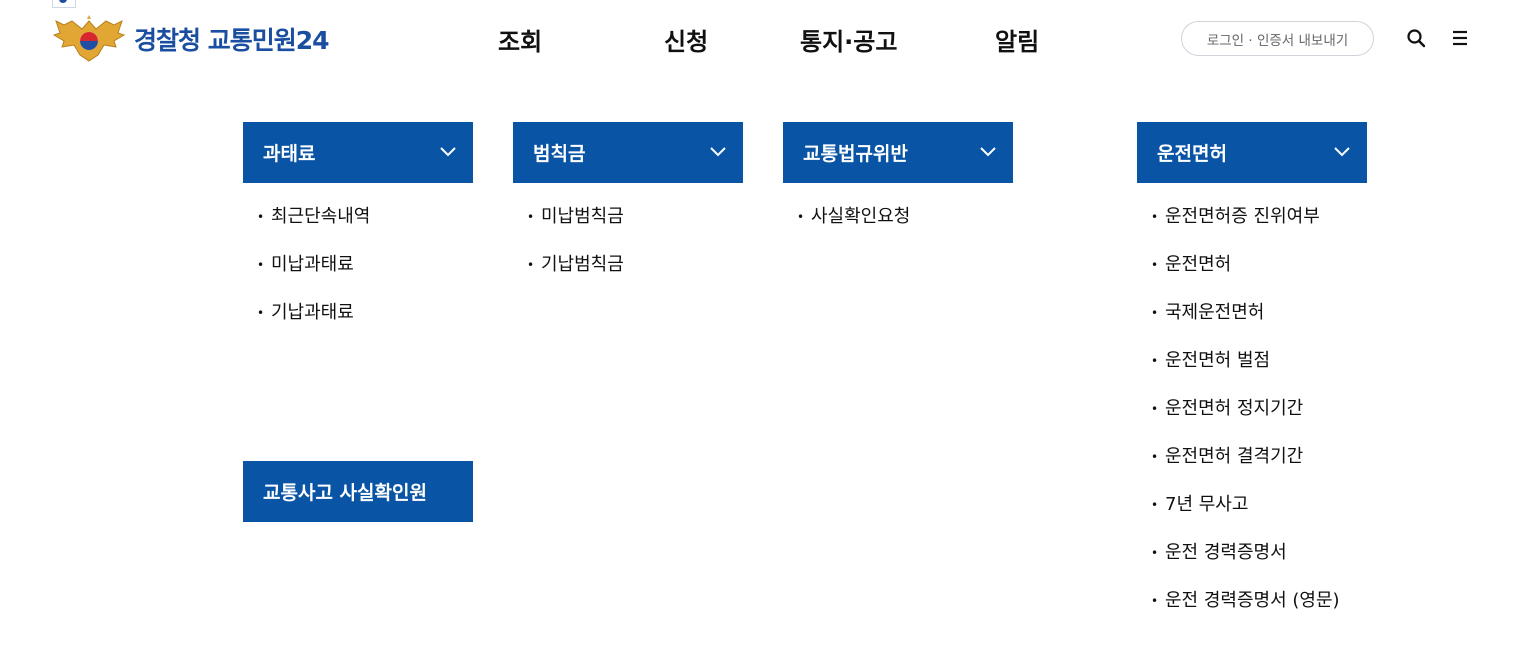 This screenshot has height=656, width=1519. I want to click on menu-fine: 과태료, so click(358, 152).